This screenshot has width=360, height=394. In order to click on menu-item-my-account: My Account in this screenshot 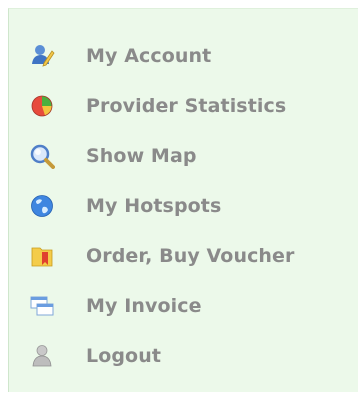, I will do `click(183, 56)`.